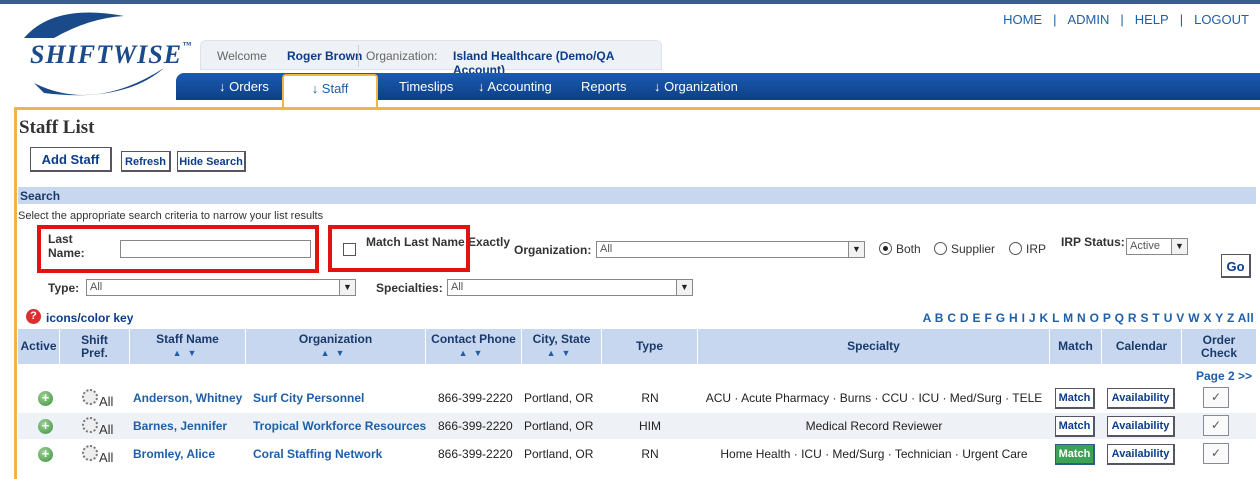 The image size is (1260, 479). What do you see at coordinates (330, 90) in the screenshot?
I see `nav-staff-tab: ↓ Staff` at bounding box center [330, 90].